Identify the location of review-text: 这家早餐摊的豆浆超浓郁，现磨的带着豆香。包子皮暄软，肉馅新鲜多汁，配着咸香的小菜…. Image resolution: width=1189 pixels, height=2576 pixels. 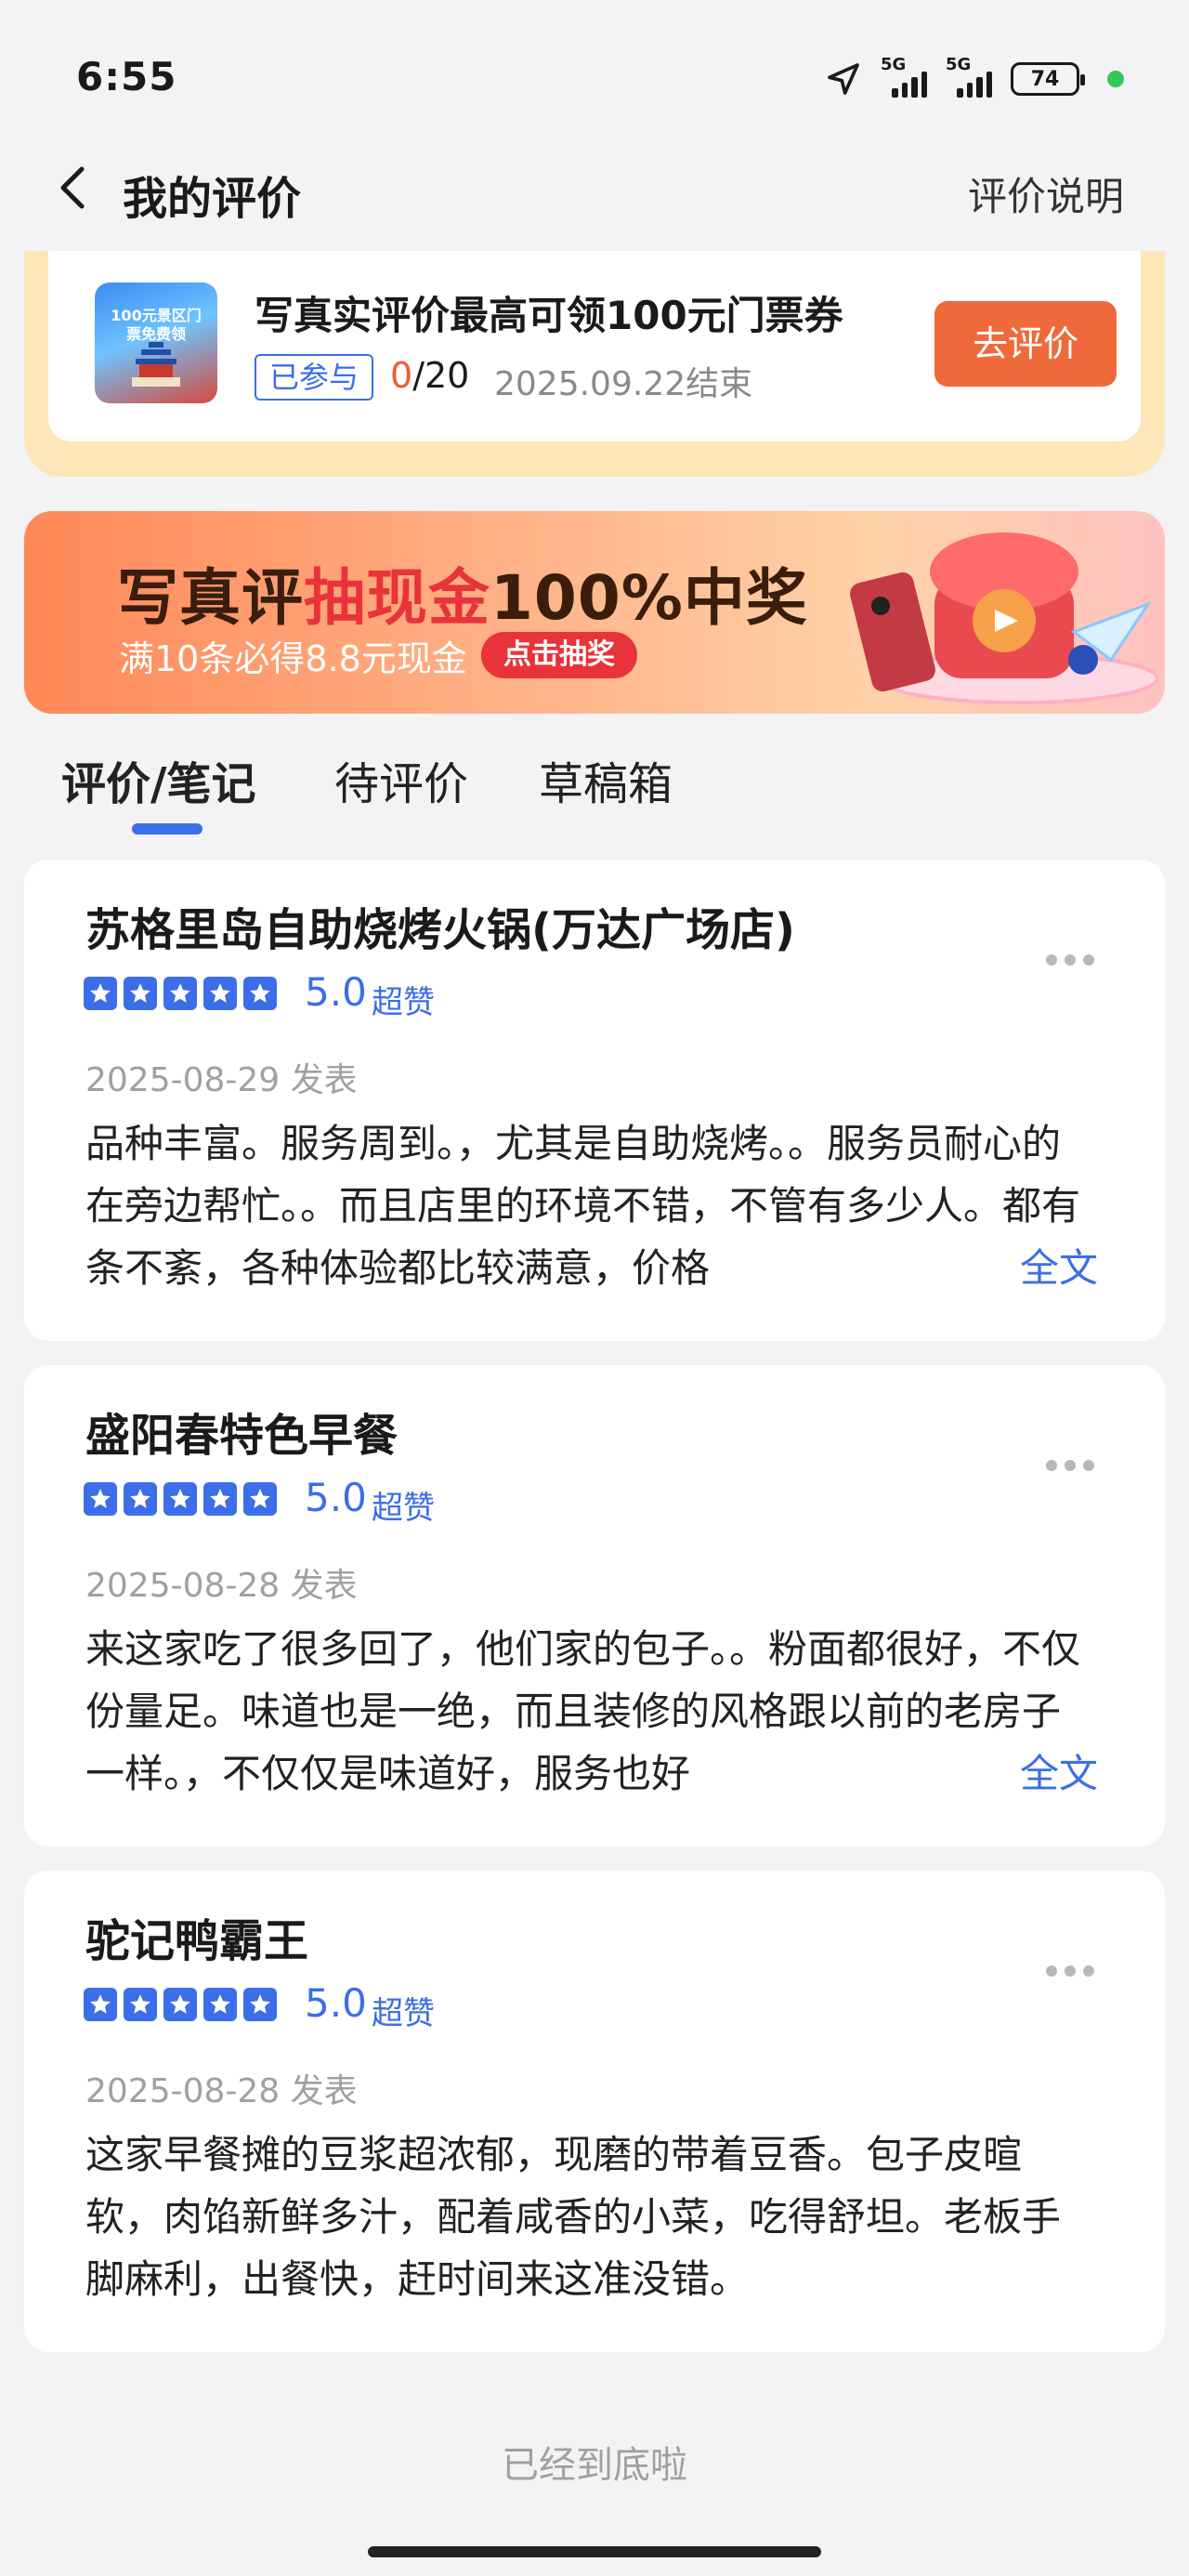
(574, 2217).